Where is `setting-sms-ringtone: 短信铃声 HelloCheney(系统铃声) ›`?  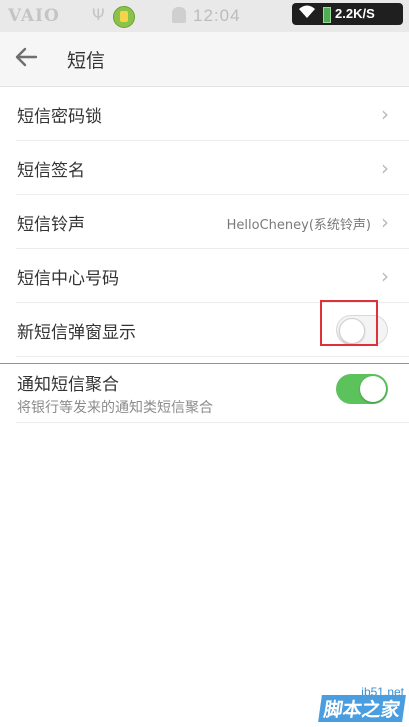 setting-sms-ringtone: 短信铃声 HelloCheney(系统铃声) › is located at coordinates (204, 222).